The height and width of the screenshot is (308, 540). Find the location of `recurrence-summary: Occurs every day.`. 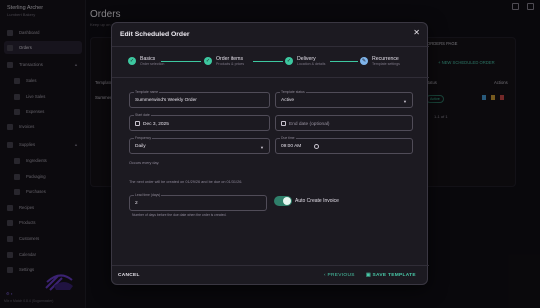

recurrence-summary: Occurs every day. is located at coordinates (144, 163).